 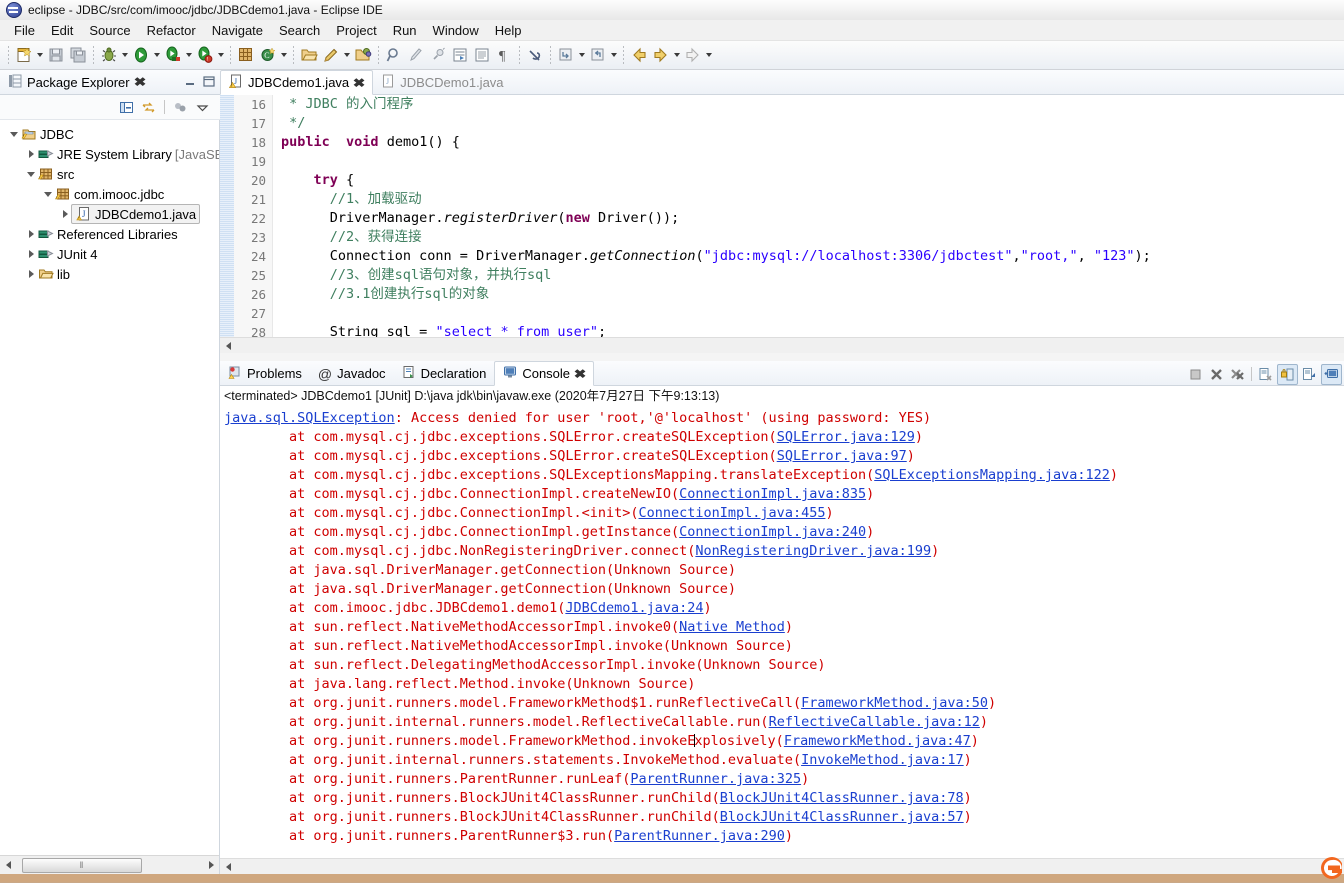 I want to click on source-location-link: ConnectionImpl.java:835, so click(x=772, y=494).